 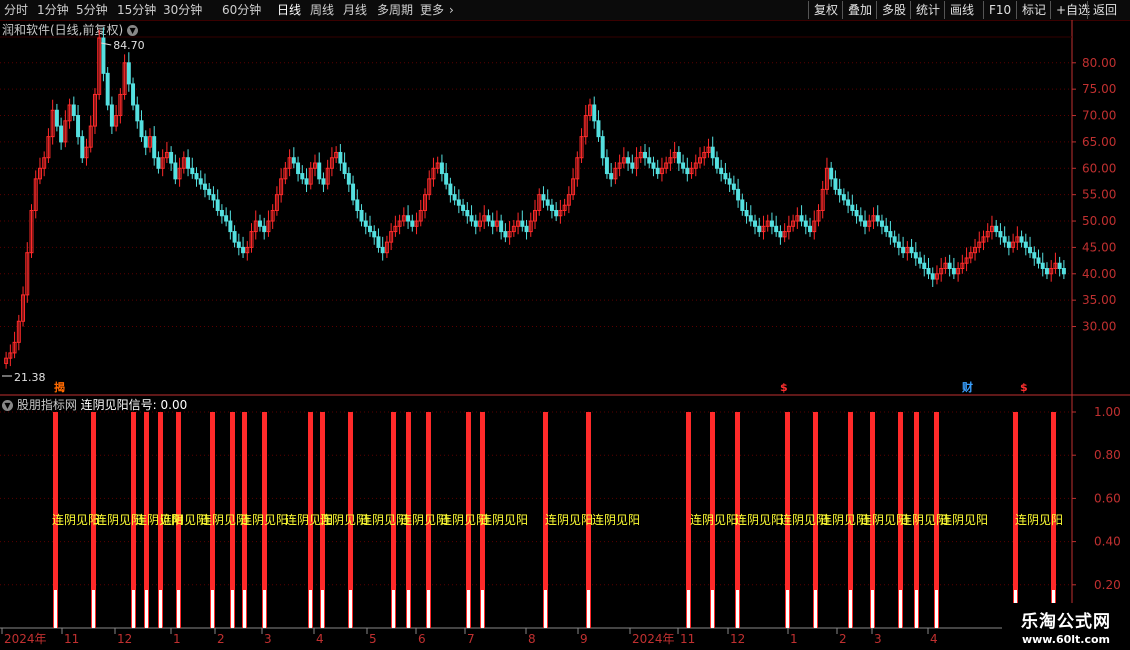 I want to click on y-tick-label: 40.00, so click(x=1099, y=274).